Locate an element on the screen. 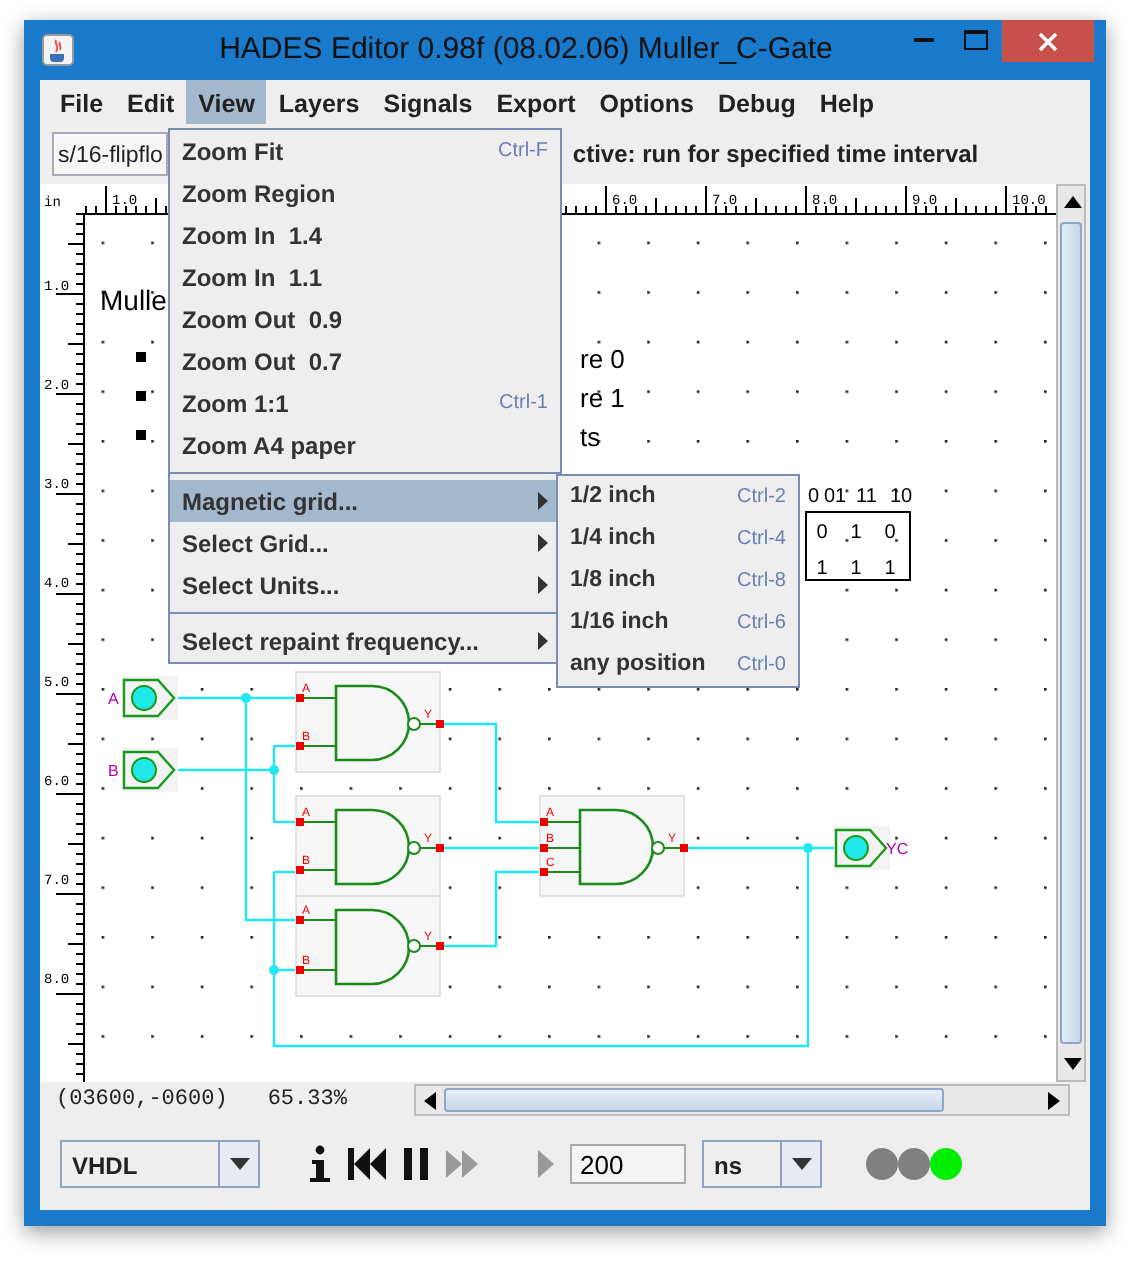 This screenshot has height=1264, width=1146. comment-text: re 0 is located at coordinates (602, 359).